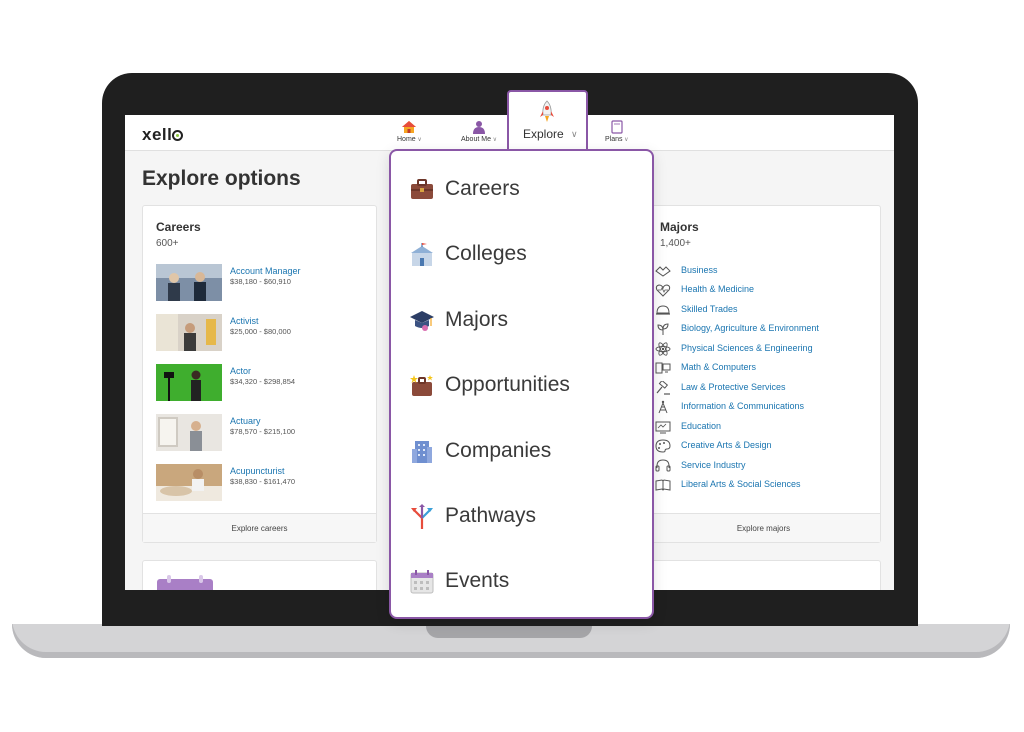  I want to click on briefcase-icon, so click(422, 189).